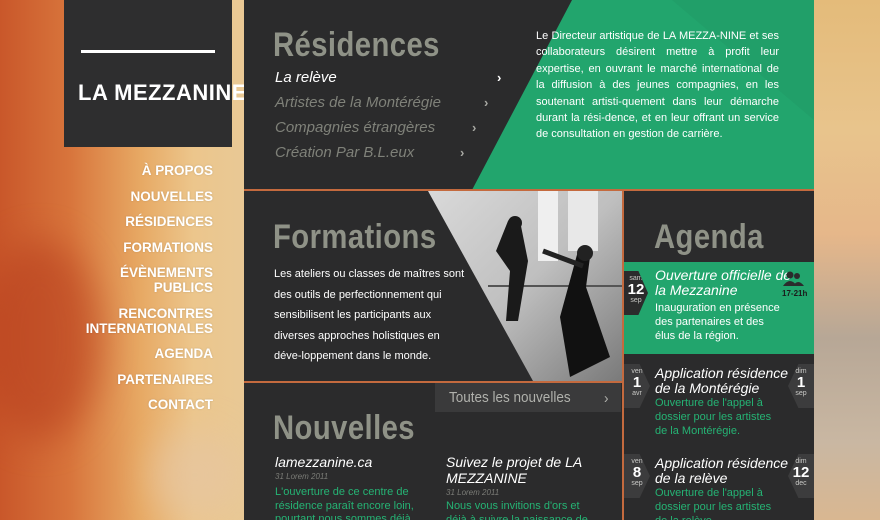 This screenshot has width=880, height=520. I want to click on residence-link-compagnies-etrangeres: Compagnies étrangères, so click(355, 127).